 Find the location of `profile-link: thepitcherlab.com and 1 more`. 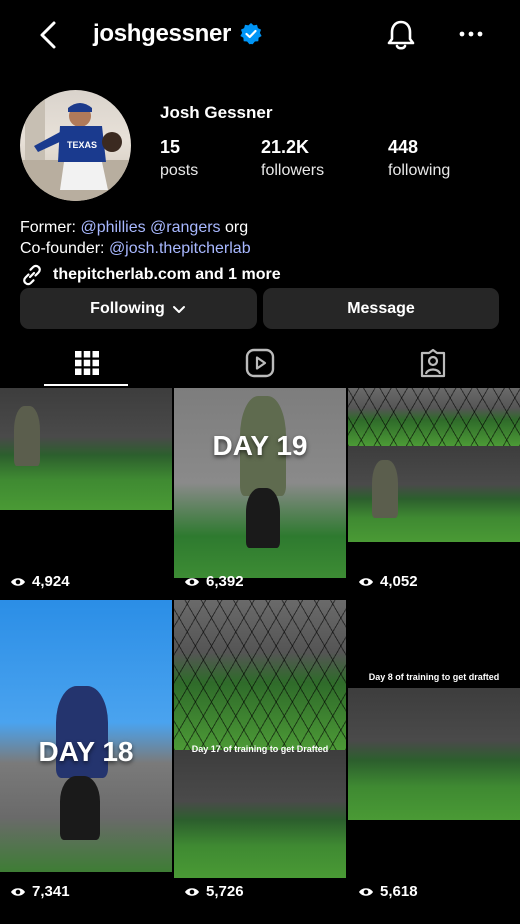

profile-link: thepitcherlab.com and 1 more is located at coordinates (150, 275).